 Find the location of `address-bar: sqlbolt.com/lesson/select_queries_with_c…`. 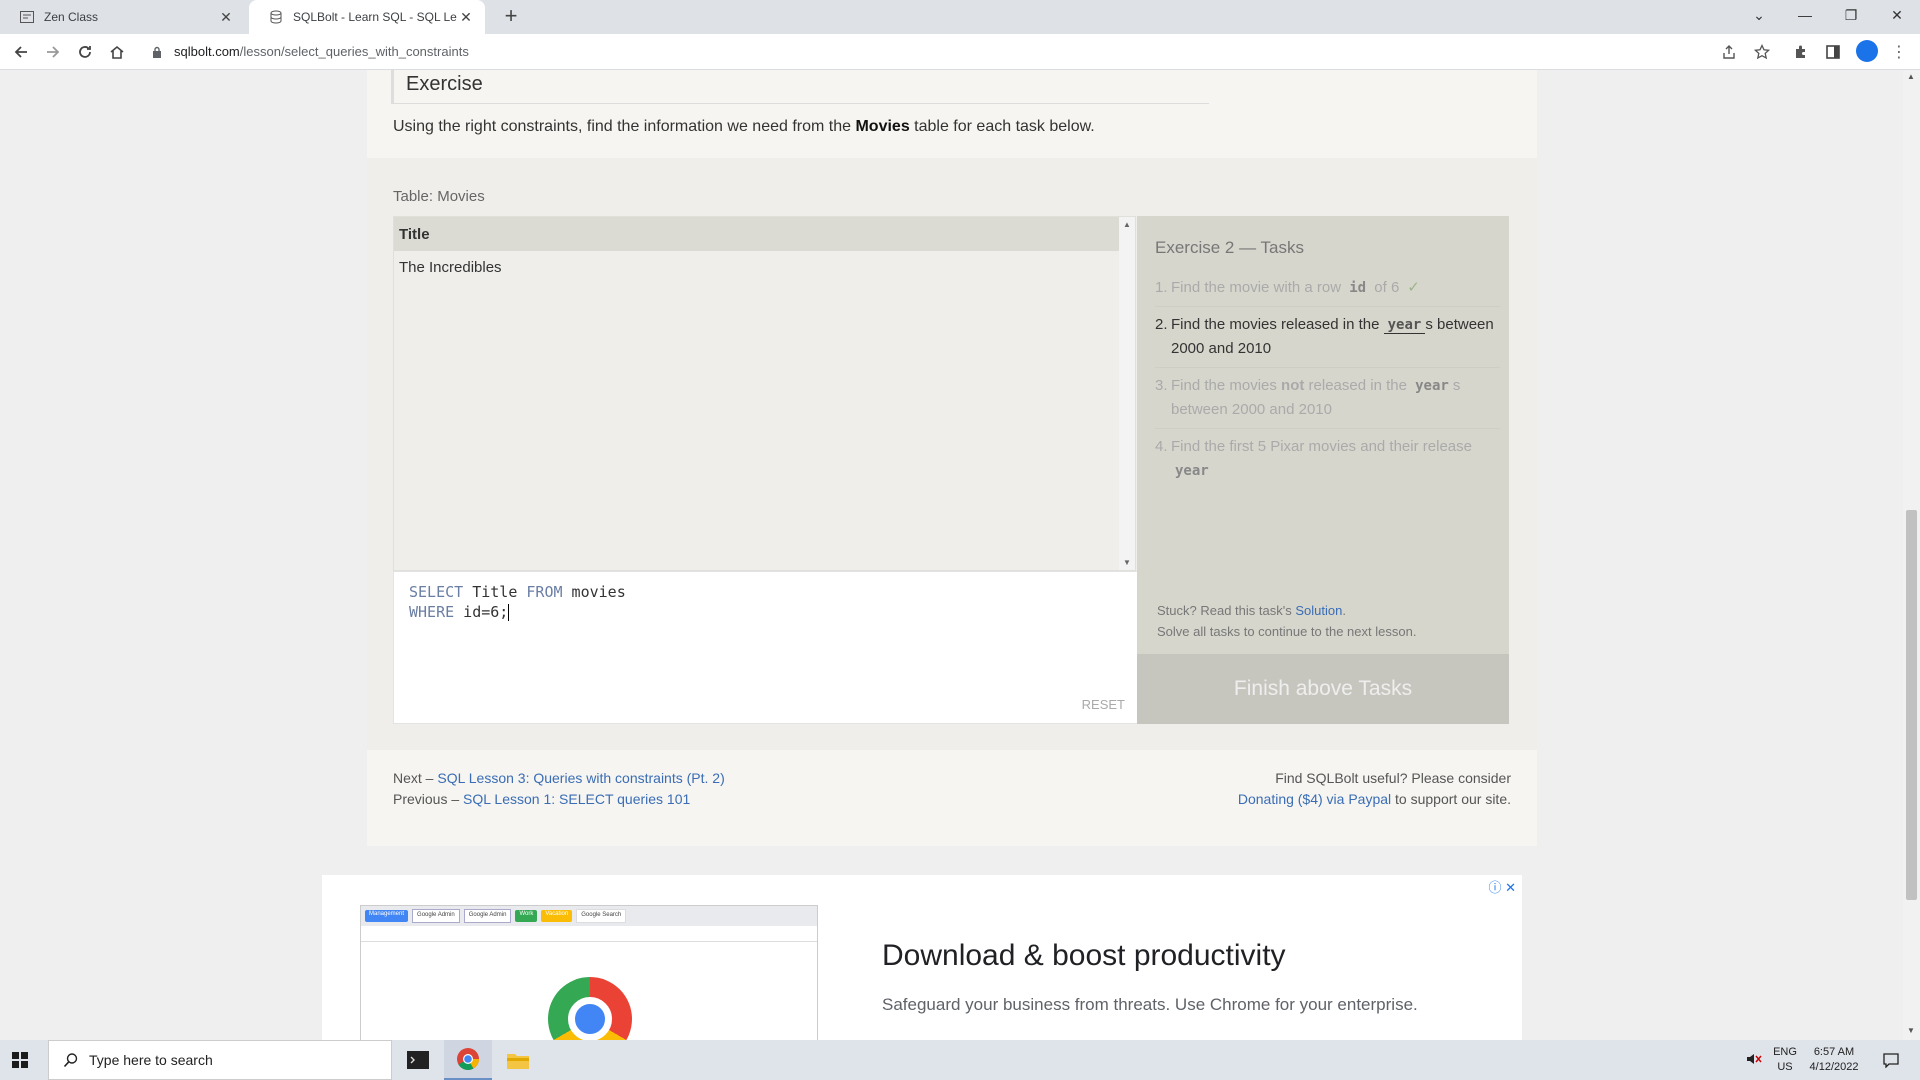

address-bar: sqlbolt.com/lesson/select_queries_with_c… is located at coordinates (950, 52).